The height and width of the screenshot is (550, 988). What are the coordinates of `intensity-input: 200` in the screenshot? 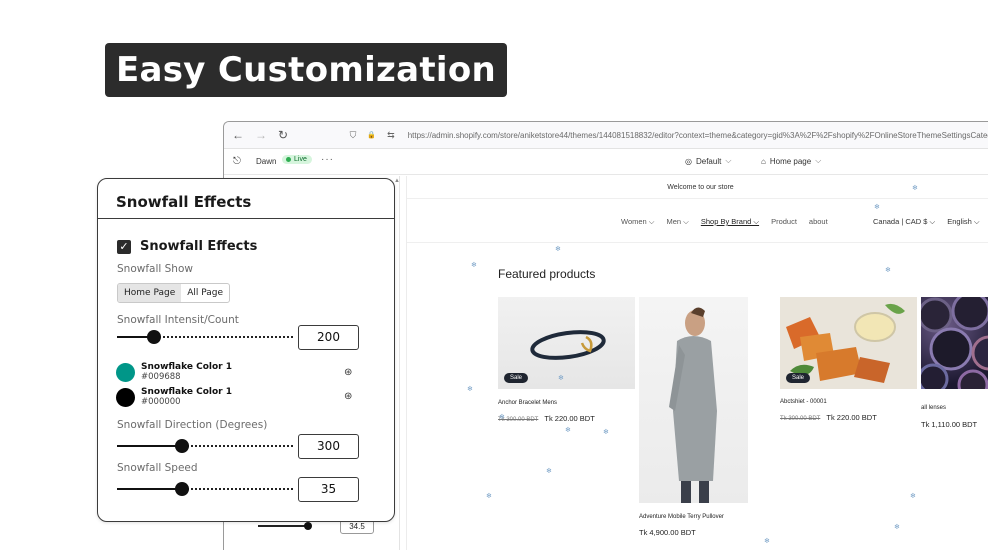 It's located at (328, 337).